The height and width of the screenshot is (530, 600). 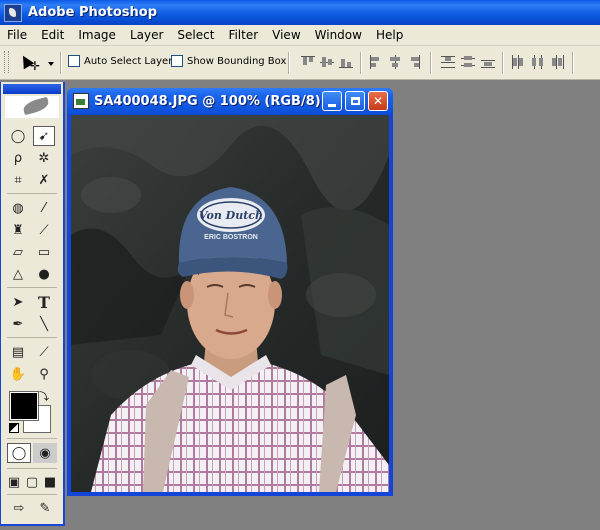 I want to click on distribute-left-icon, so click(x=518, y=62).